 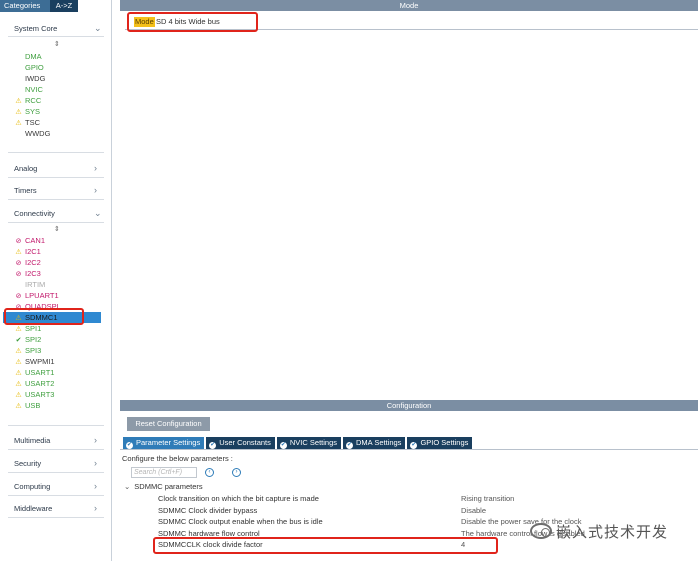 I want to click on category-label: Connectivity, so click(x=34, y=213).